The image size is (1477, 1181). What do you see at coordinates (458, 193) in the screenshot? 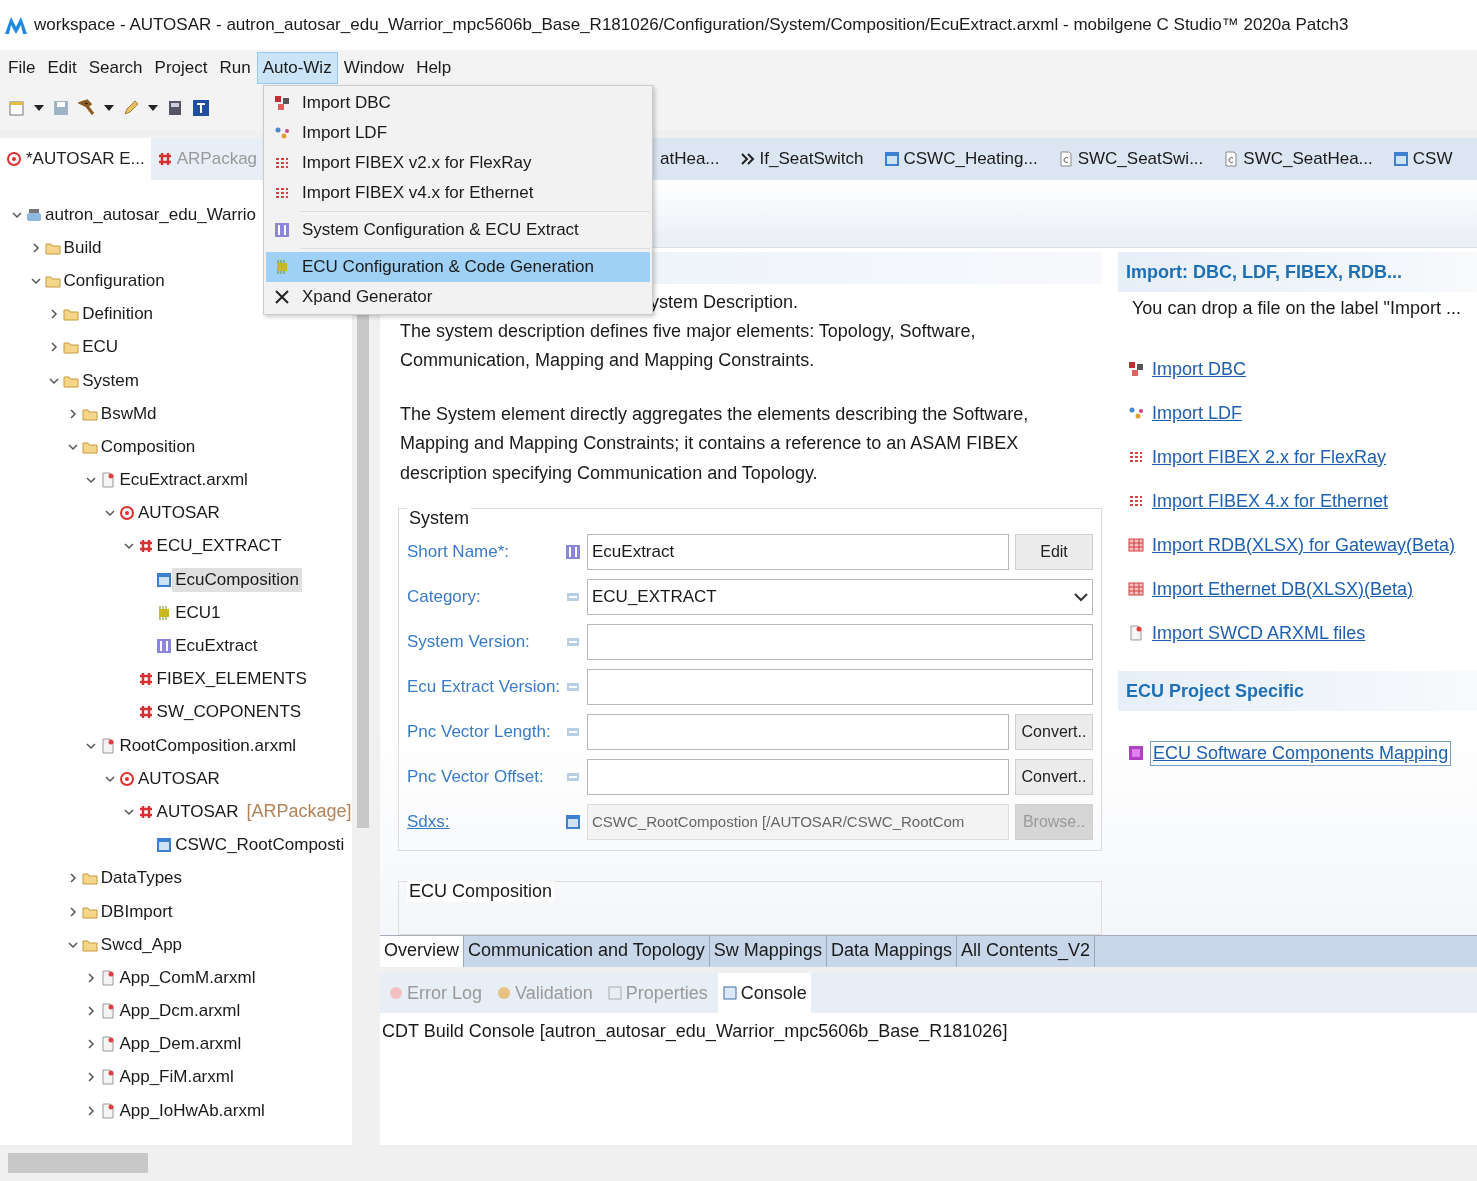
I see `menu-entry: Import FIBEX v4.x for Ethernet` at bounding box center [458, 193].